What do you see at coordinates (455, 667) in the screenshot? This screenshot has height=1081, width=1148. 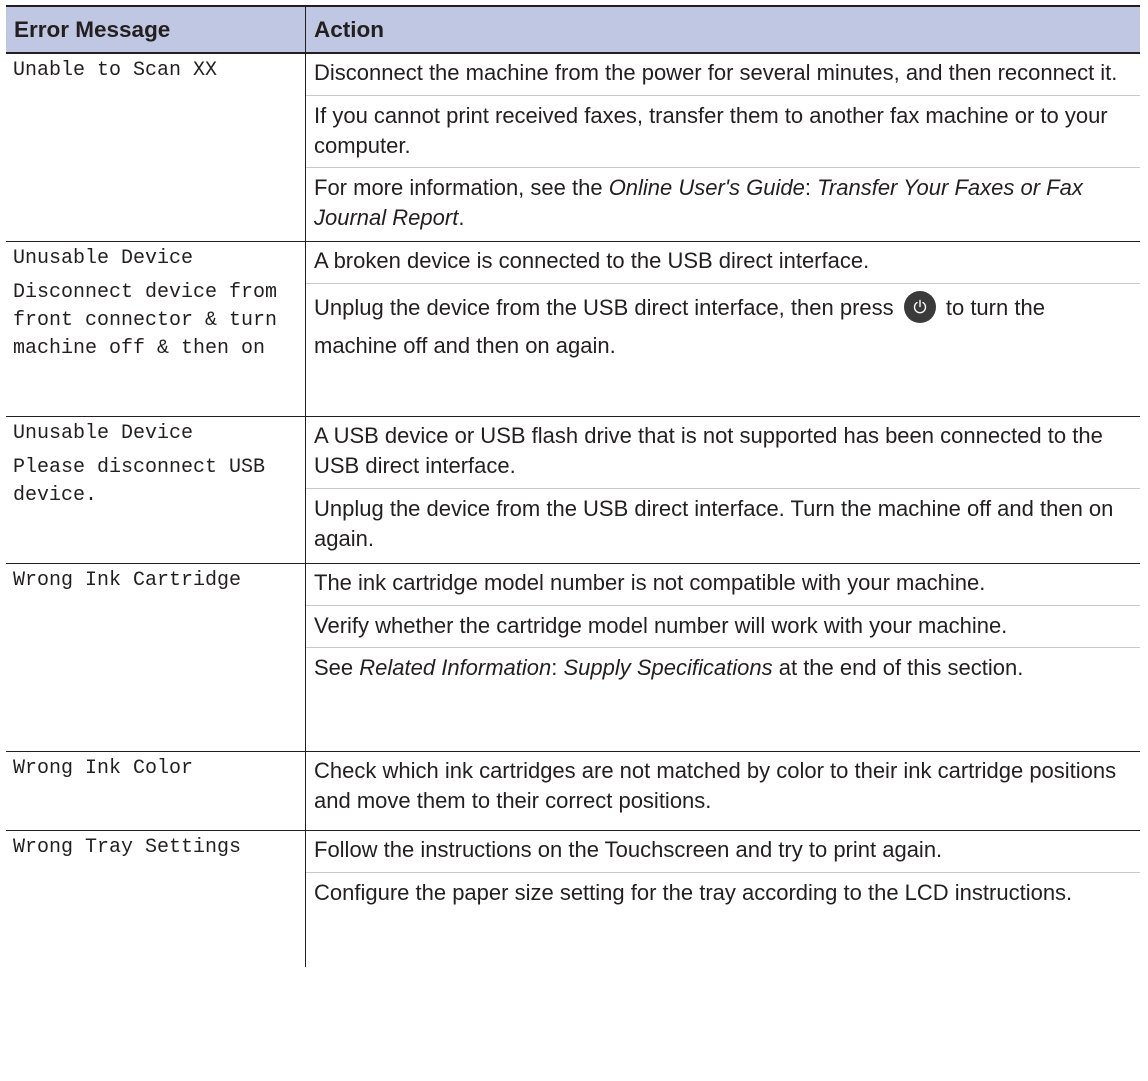 I see `related-information-reference: Related Information` at bounding box center [455, 667].